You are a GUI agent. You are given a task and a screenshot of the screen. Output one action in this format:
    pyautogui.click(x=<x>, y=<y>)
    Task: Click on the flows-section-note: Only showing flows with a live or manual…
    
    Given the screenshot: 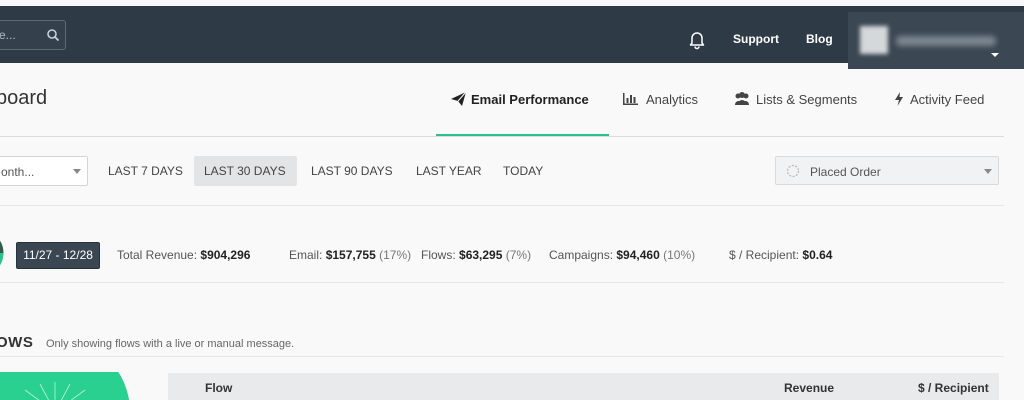 What is the action you would take?
    pyautogui.click(x=170, y=344)
    